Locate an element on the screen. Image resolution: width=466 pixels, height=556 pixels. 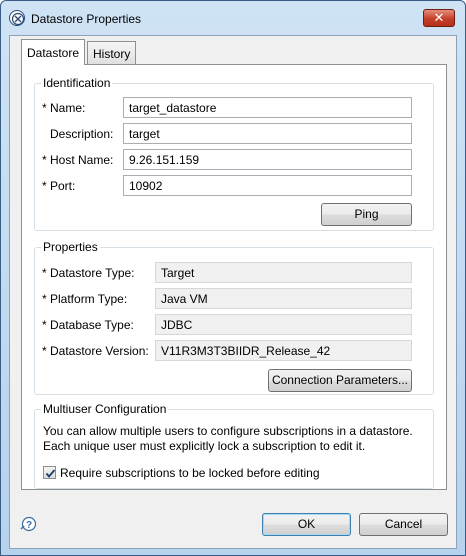
platform-type-label: * Platform Type: is located at coordinates (85, 299).